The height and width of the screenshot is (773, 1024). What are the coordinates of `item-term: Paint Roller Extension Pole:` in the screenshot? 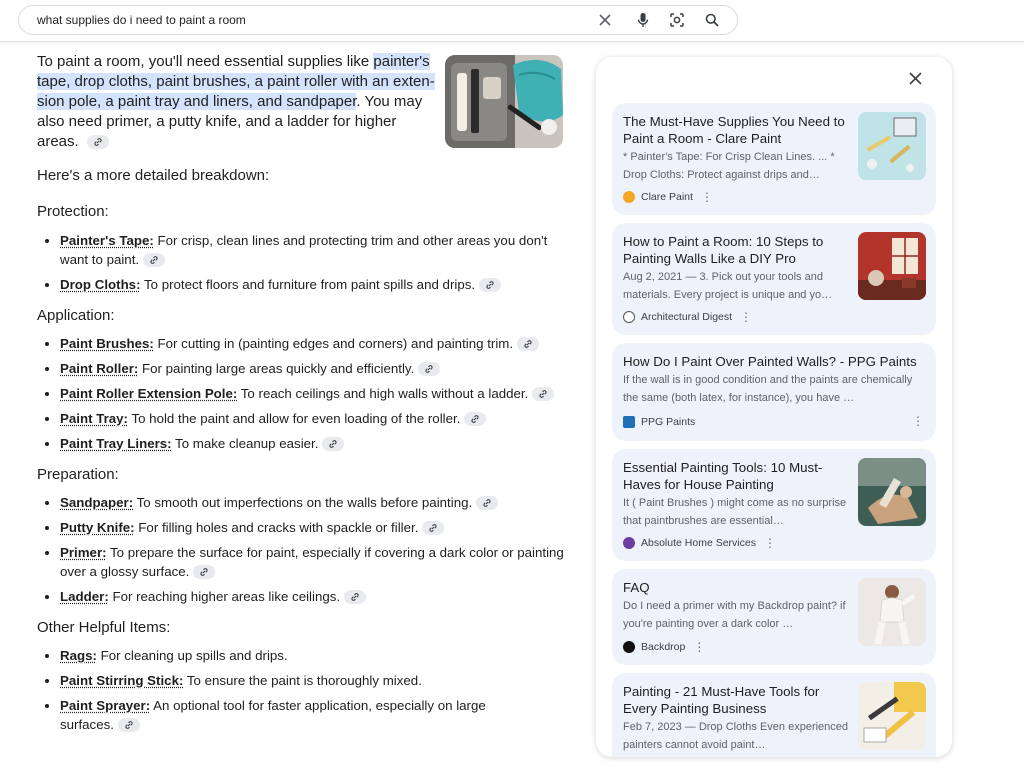 It's located at (148, 393).